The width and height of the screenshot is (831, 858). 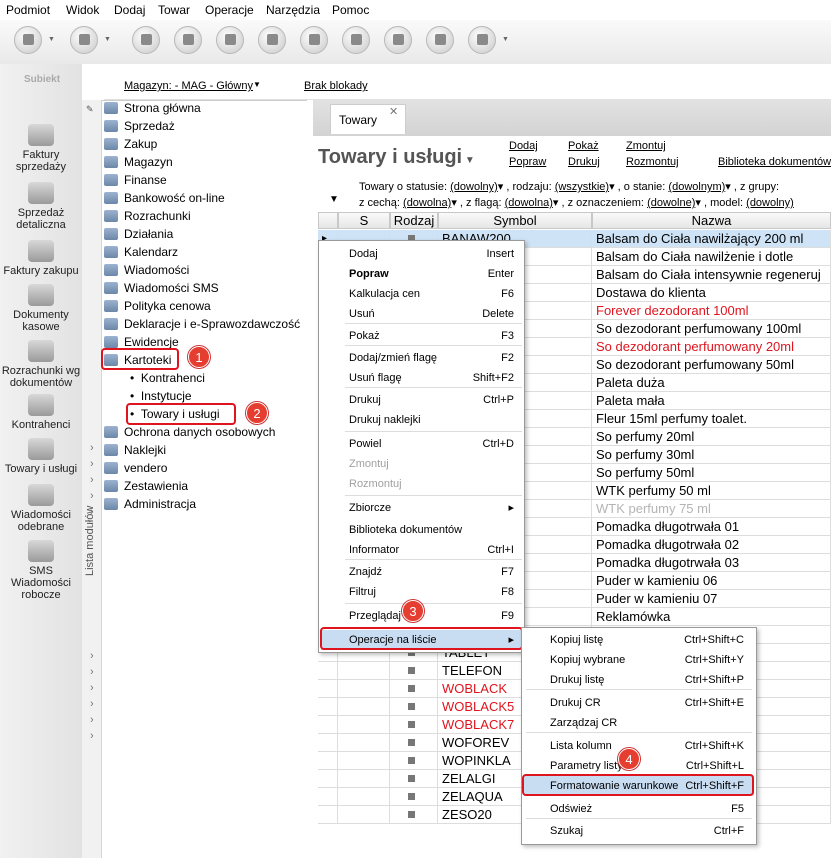 What do you see at coordinates (711, 220) in the screenshot?
I see `col-nazwa: Nazwa` at bounding box center [711, 220].